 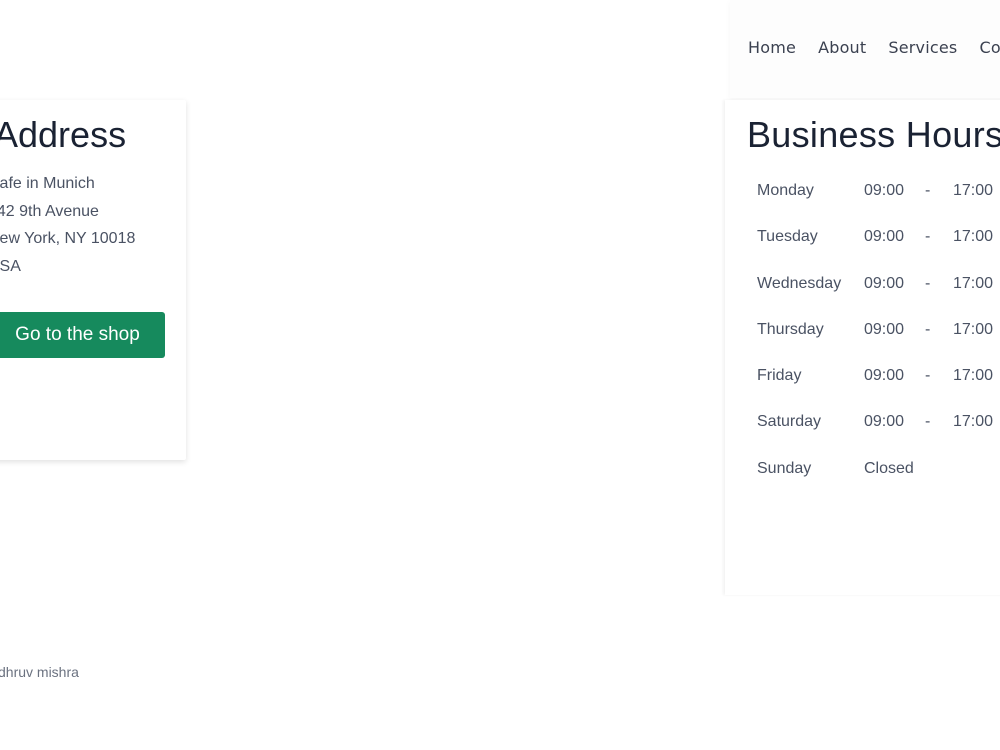 What do you see at coordinates (784, 468) in the screenshot?
I see `day-label: Sunday` at bounding box center [784, 468].